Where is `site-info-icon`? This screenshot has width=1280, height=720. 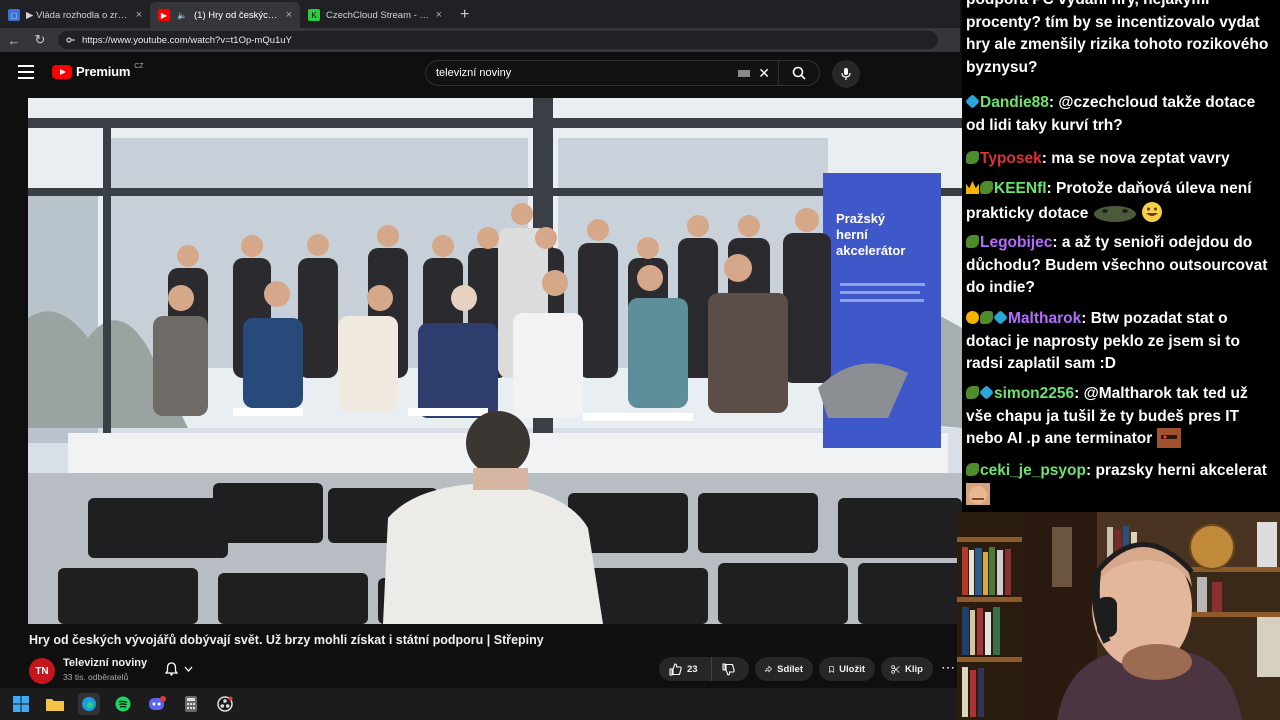
site-info-icon is located at coordinates (71, 40).